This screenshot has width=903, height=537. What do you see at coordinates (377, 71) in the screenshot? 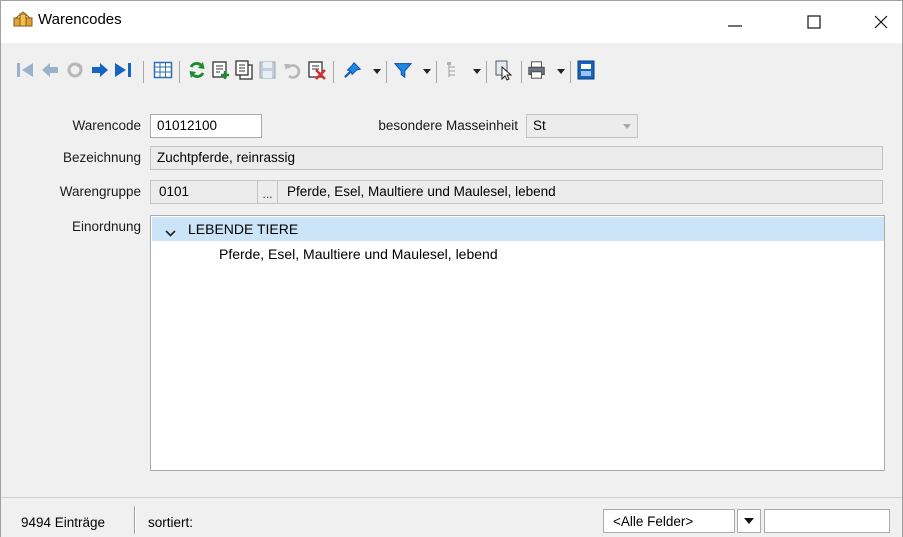
I see `pin-dropdown-arrow` at bounding box center [377, 71].